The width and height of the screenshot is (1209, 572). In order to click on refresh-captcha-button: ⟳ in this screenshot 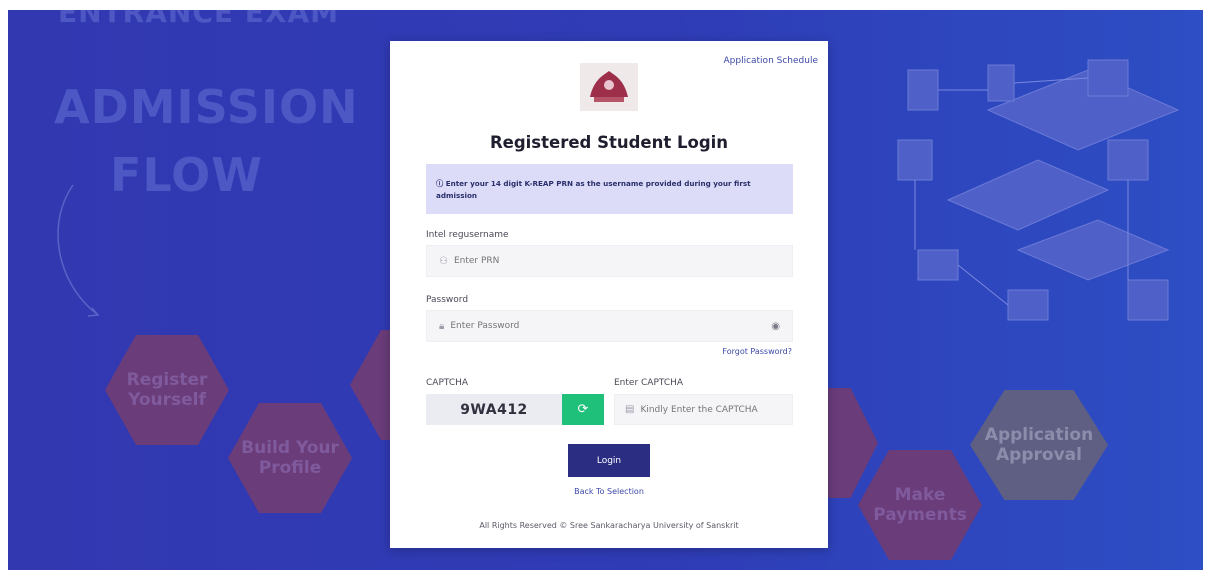, I will do `click(583, 409)`.